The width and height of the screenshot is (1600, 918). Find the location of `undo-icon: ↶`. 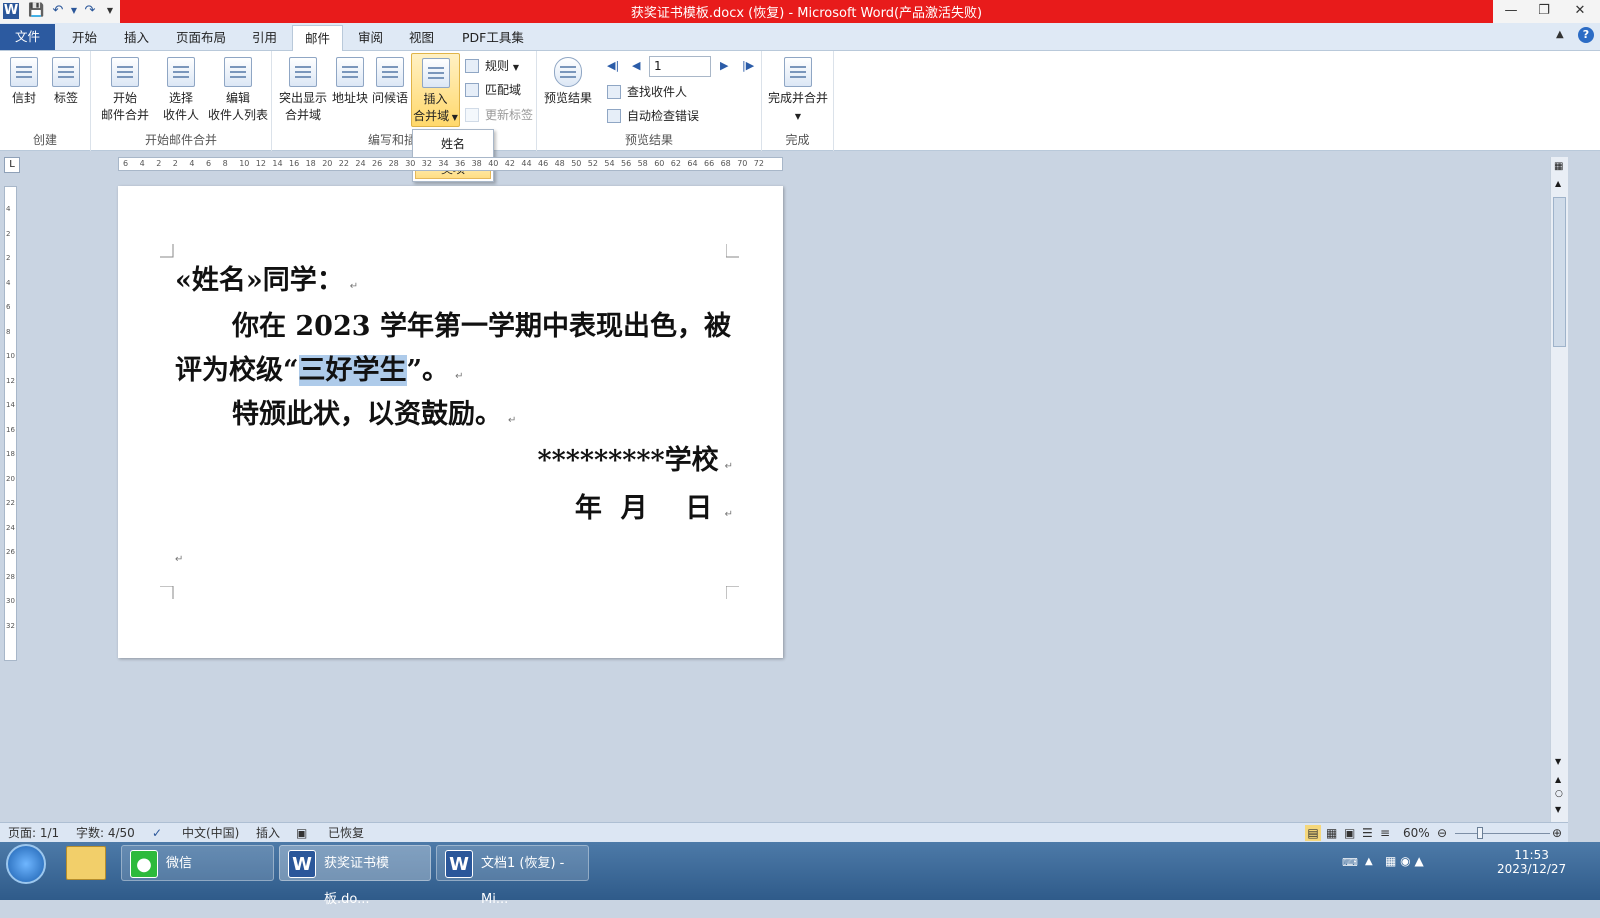

undo-icon: ↶ is located at coordinates (58, 11).